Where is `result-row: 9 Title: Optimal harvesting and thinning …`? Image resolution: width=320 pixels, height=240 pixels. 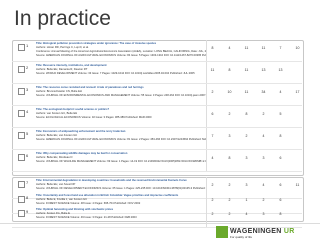
result-row: 9 Title: Optimal harvesting and thinning … is located at coordinates (157, 217).